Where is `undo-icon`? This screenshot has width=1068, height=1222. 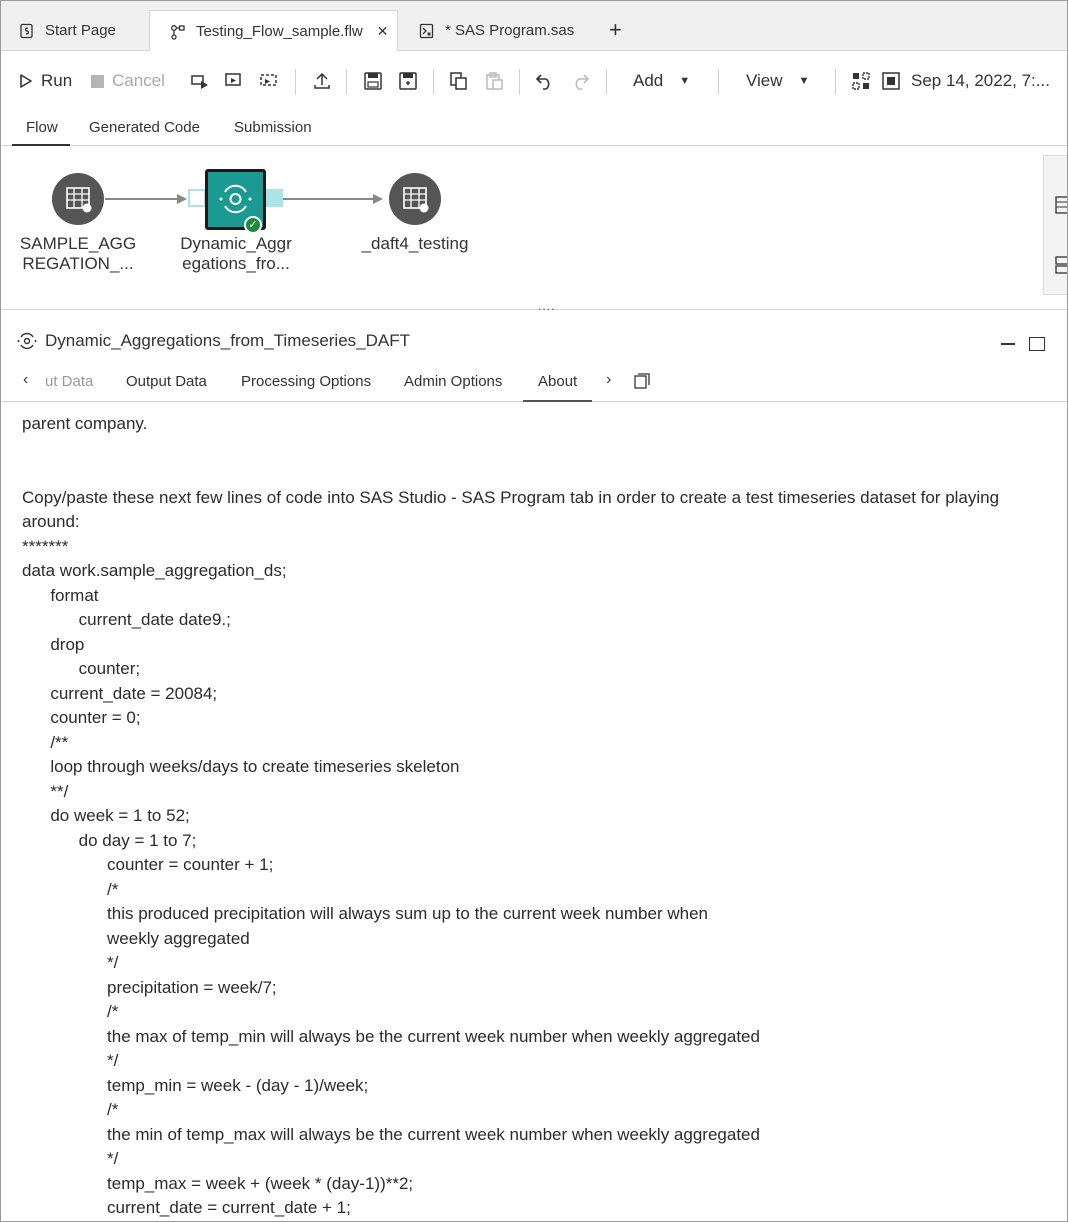 undo-icon is located at coordinates (545, 81).